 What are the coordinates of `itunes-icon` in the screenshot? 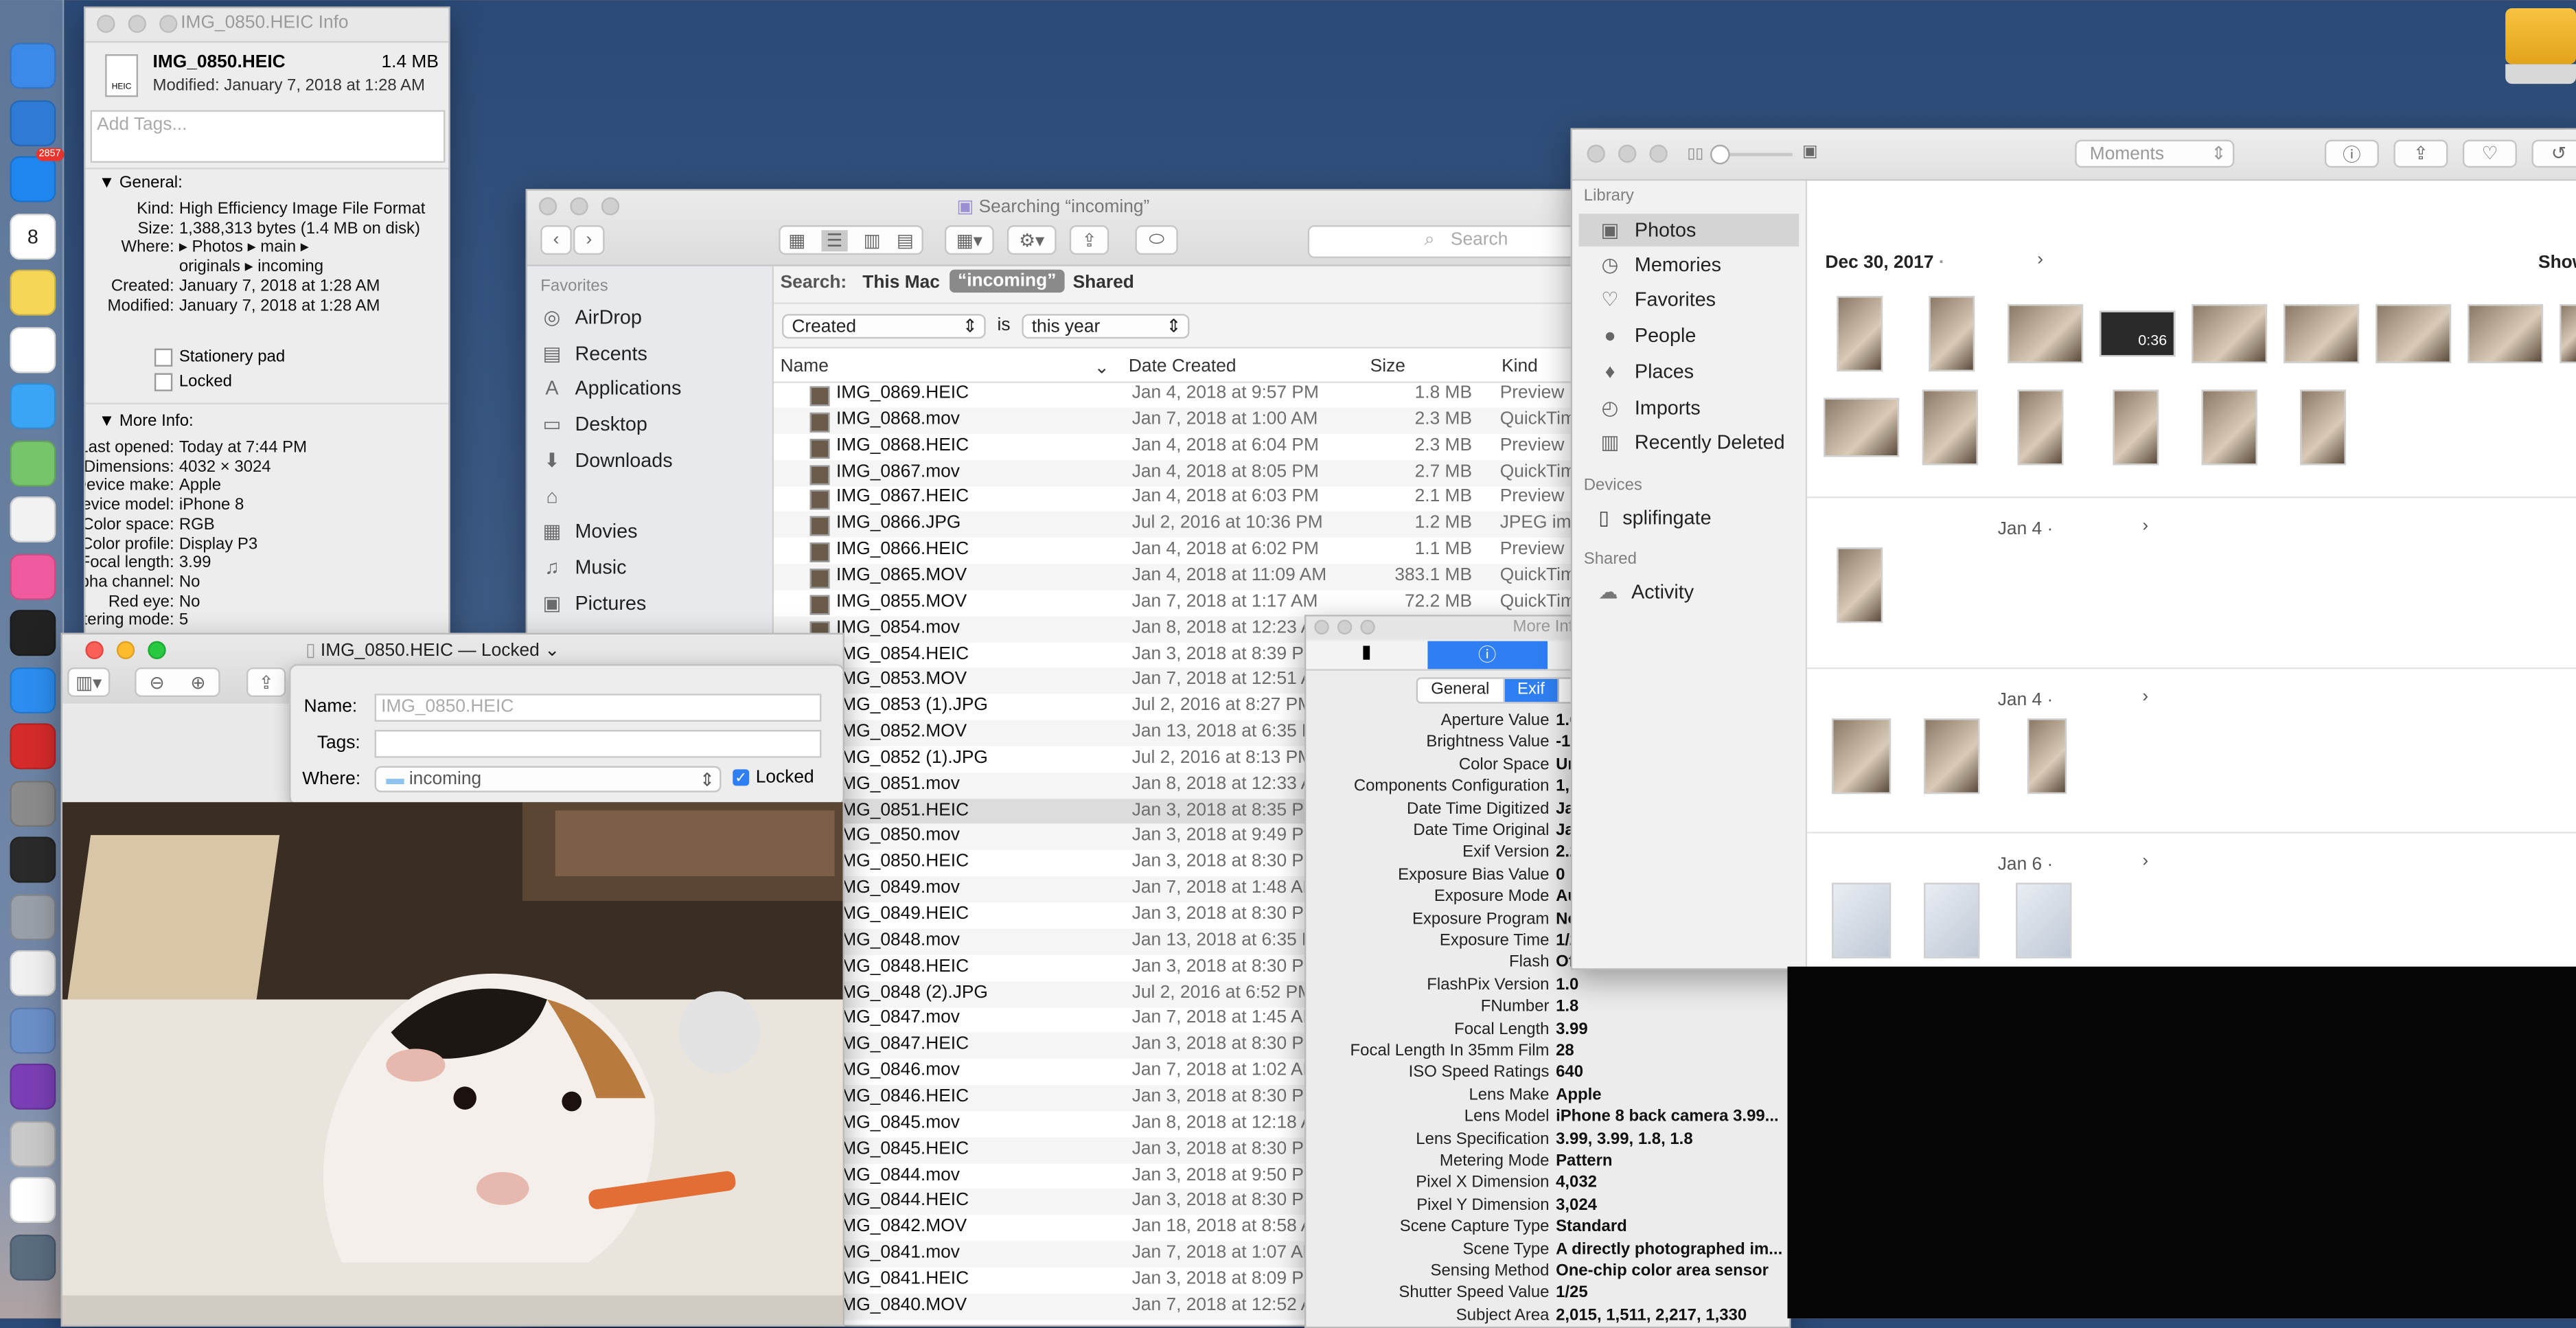 It's located at (33, 576).